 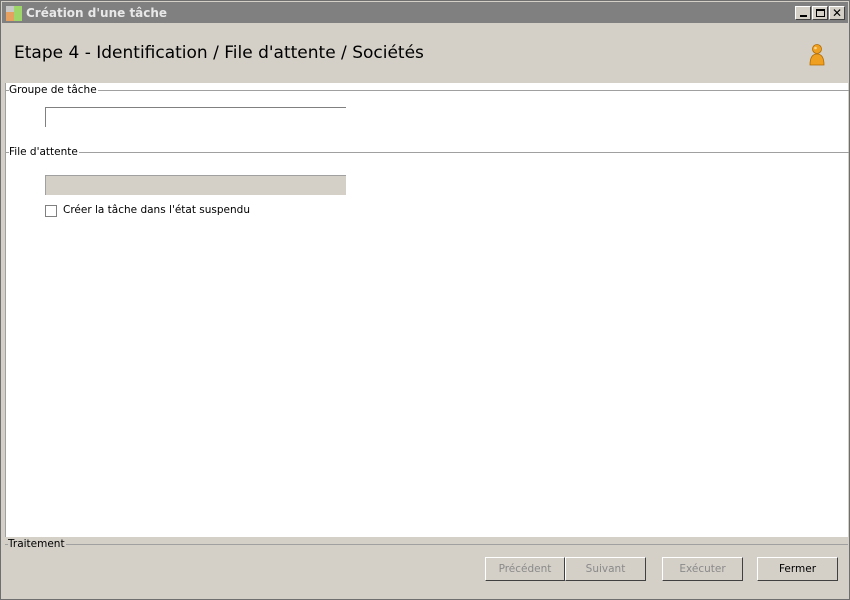 What do you see at coordinates (803, 16) in the screenshot?
I see `minimize-icon` at bounding box center [803, 16].